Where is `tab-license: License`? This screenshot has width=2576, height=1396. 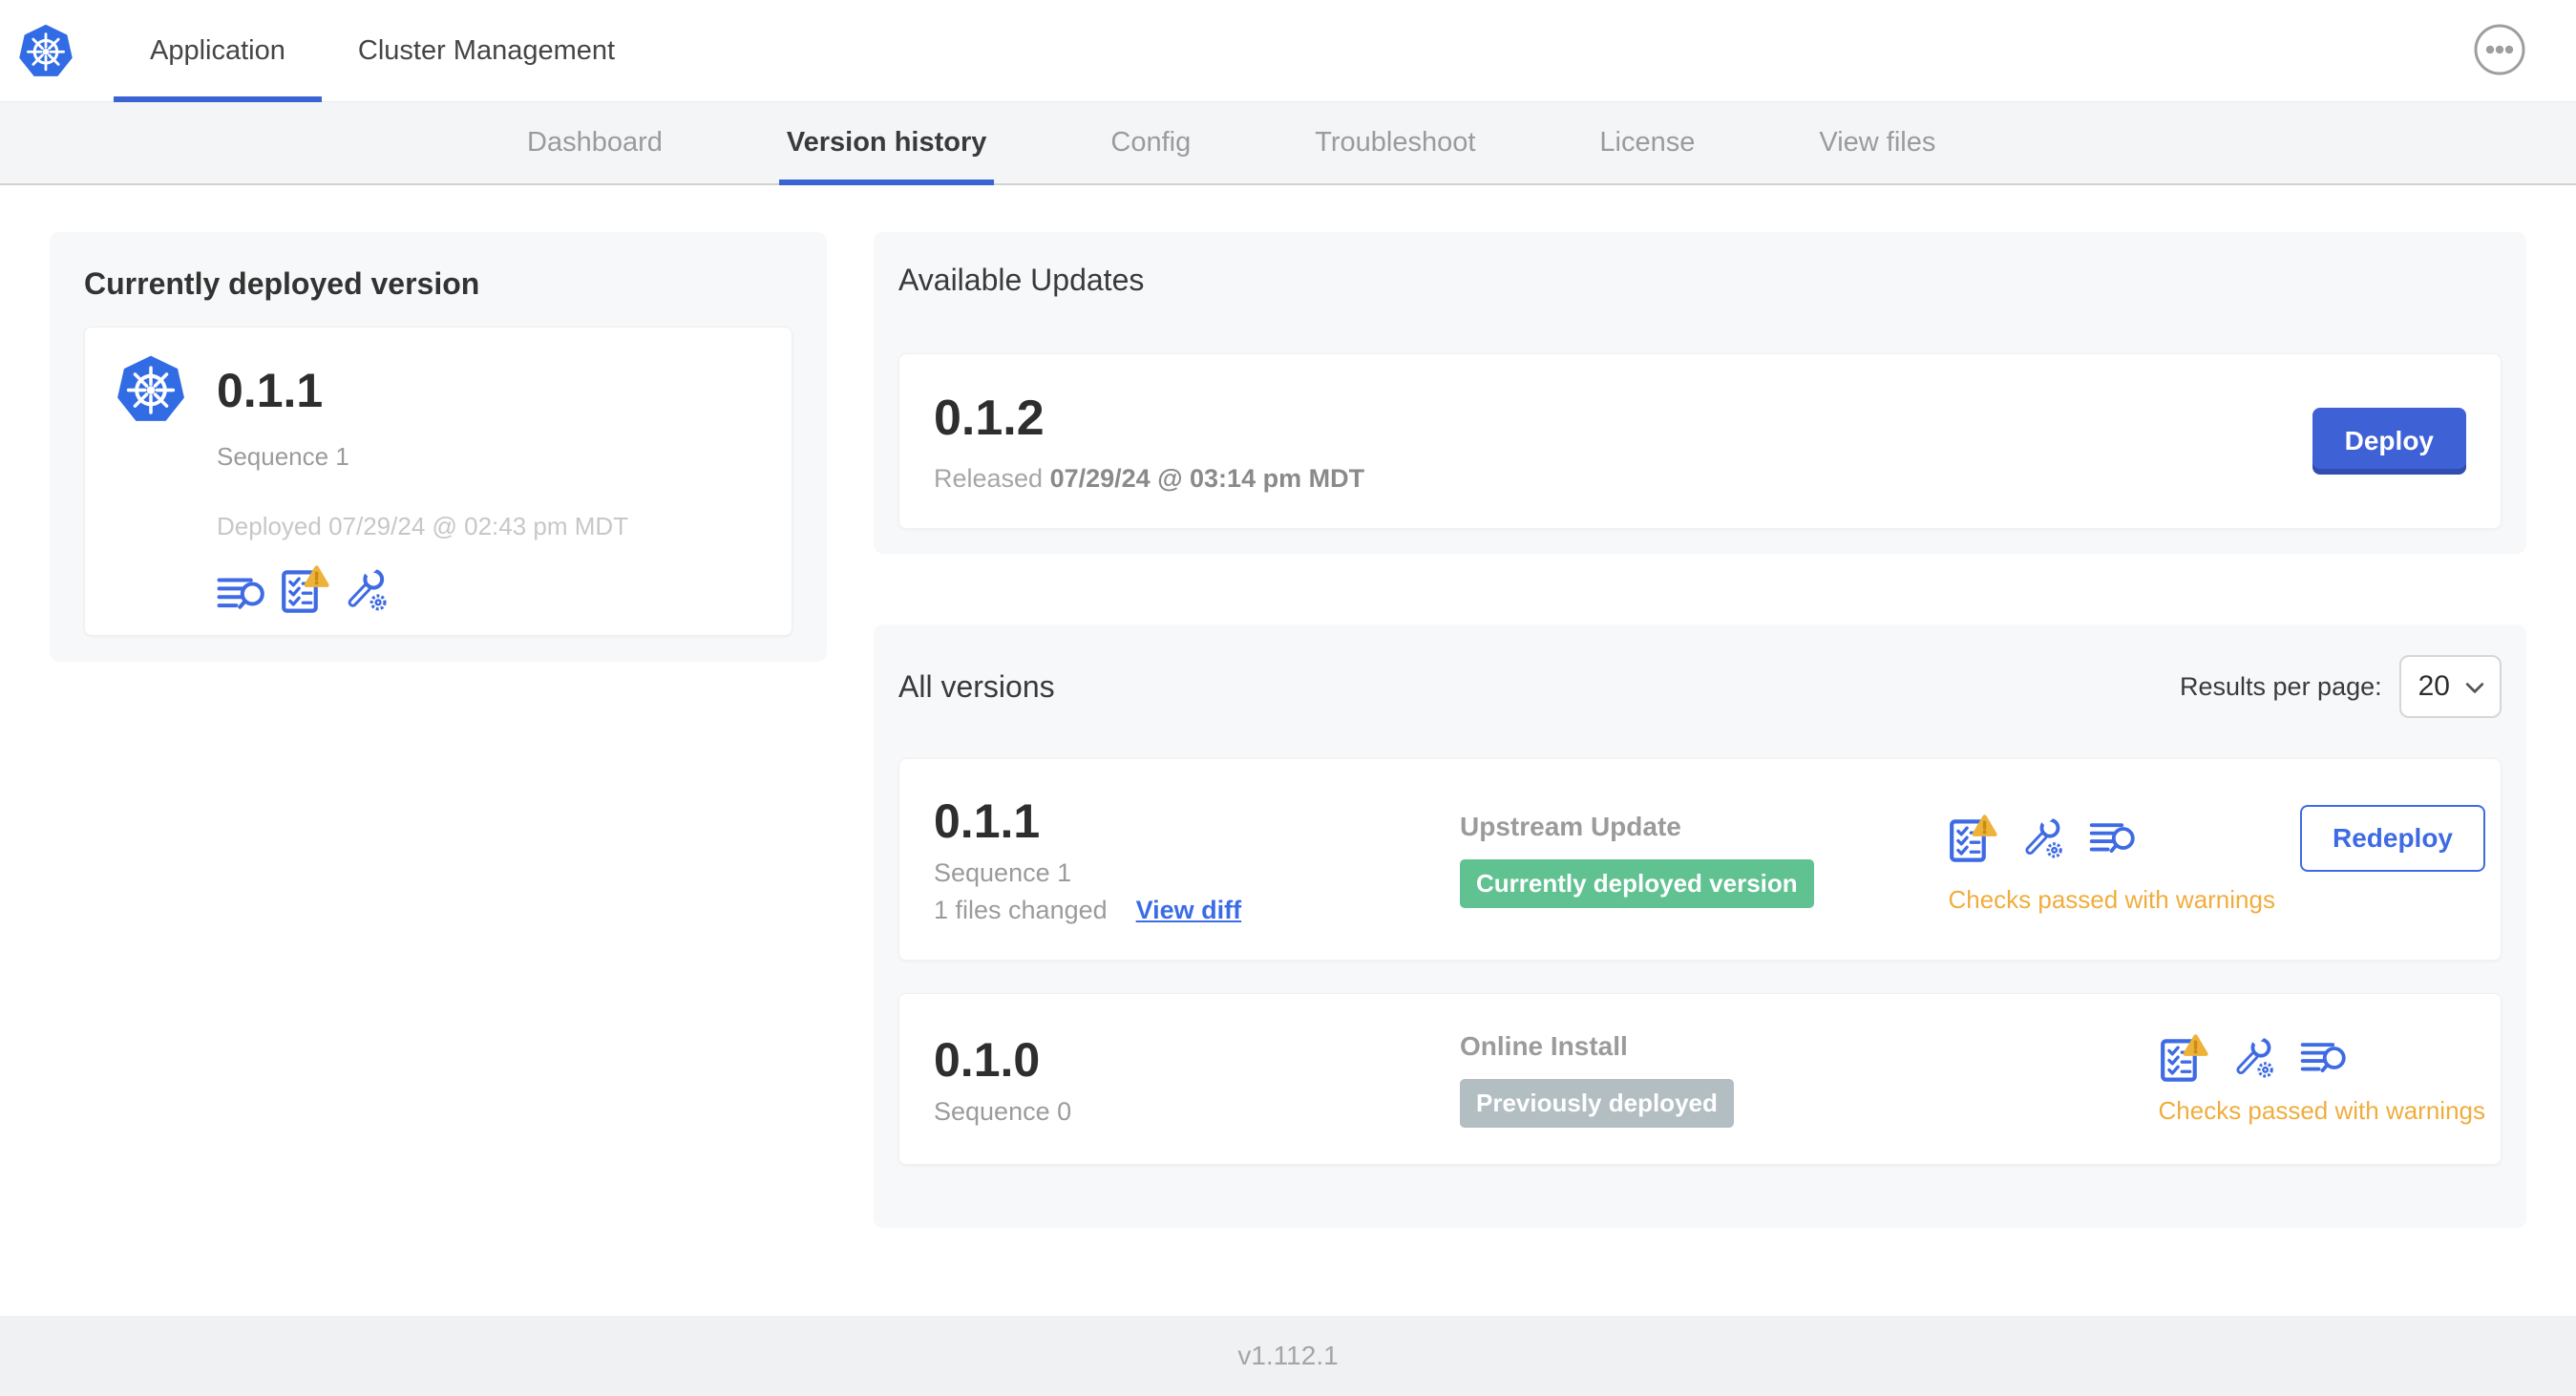
tab-license: License is located at coordinates (1647, 142).